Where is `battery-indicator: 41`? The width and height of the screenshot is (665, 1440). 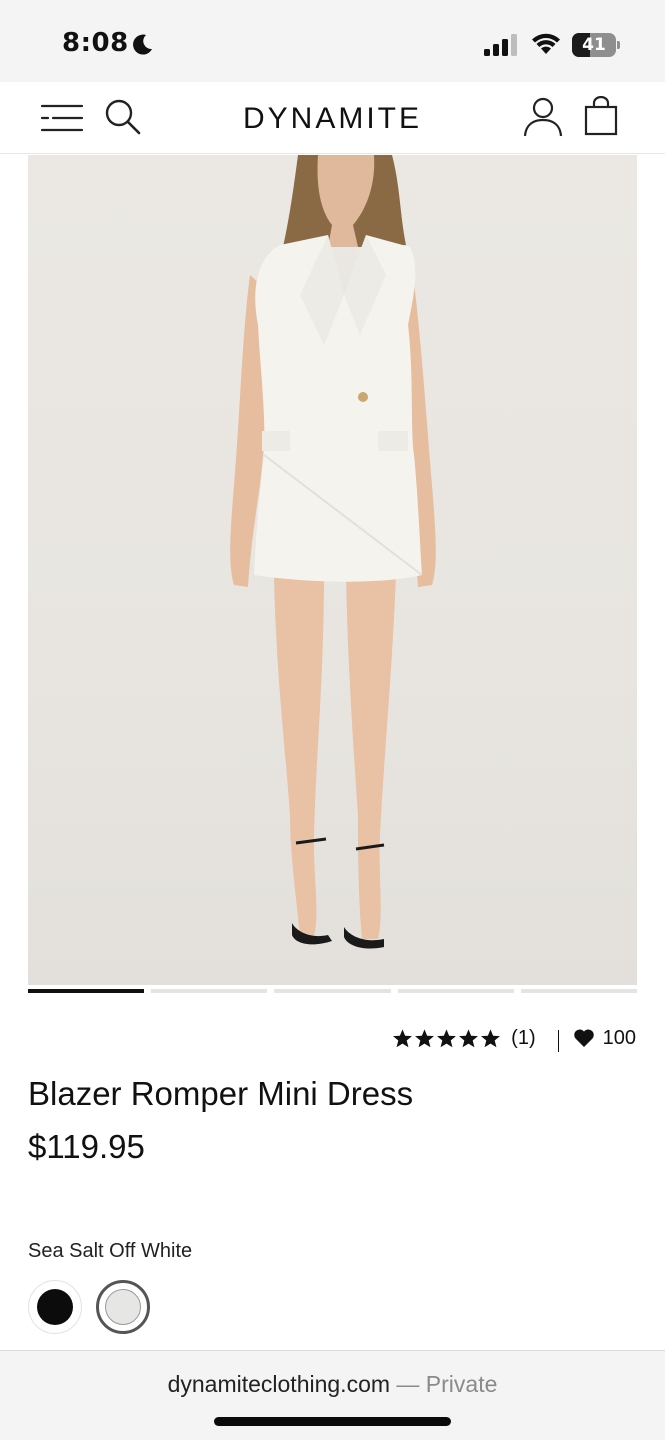
battery-indicator: 41 is located at coordinates (596, 45).